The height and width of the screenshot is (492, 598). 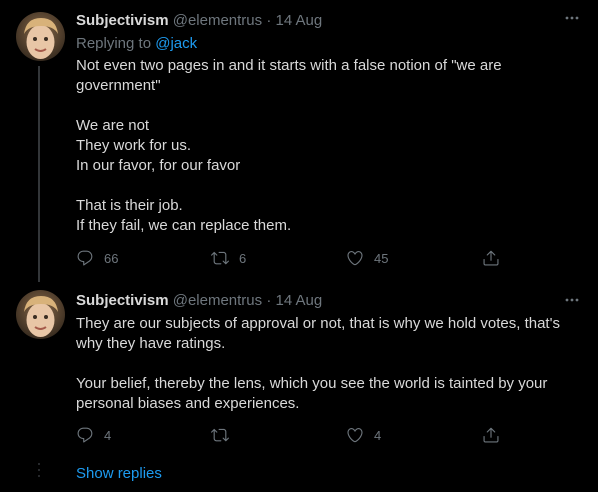 What do you see at coordinates (367, 258) in the screenshot?
I see `like-button: 45` at bounding box center [367, 258].